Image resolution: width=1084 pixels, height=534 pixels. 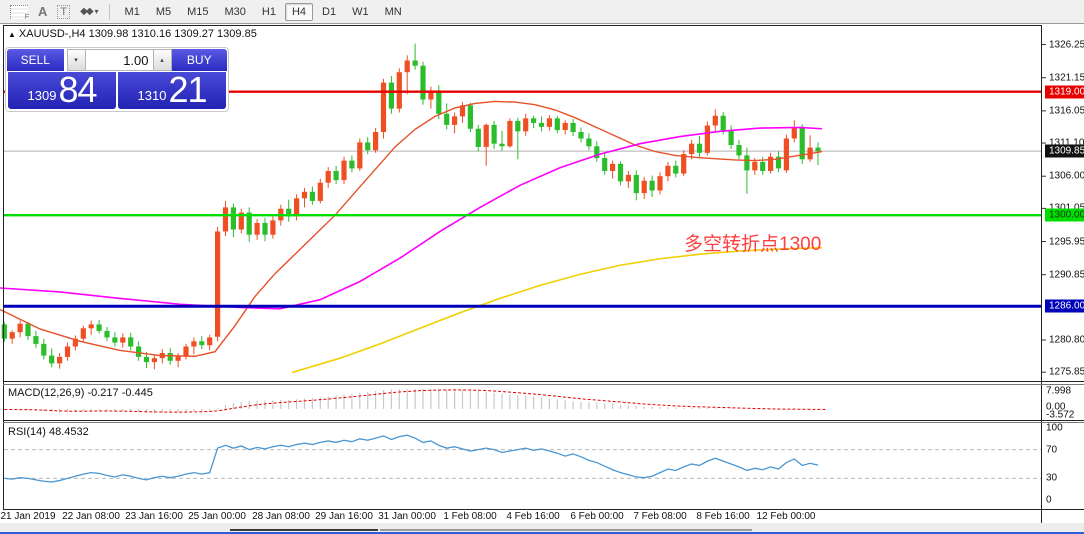 What do you see at coordinates (42, 95) in the screenshot?
I see `bid-price-small: 1309` at bounding box center [42, 95].